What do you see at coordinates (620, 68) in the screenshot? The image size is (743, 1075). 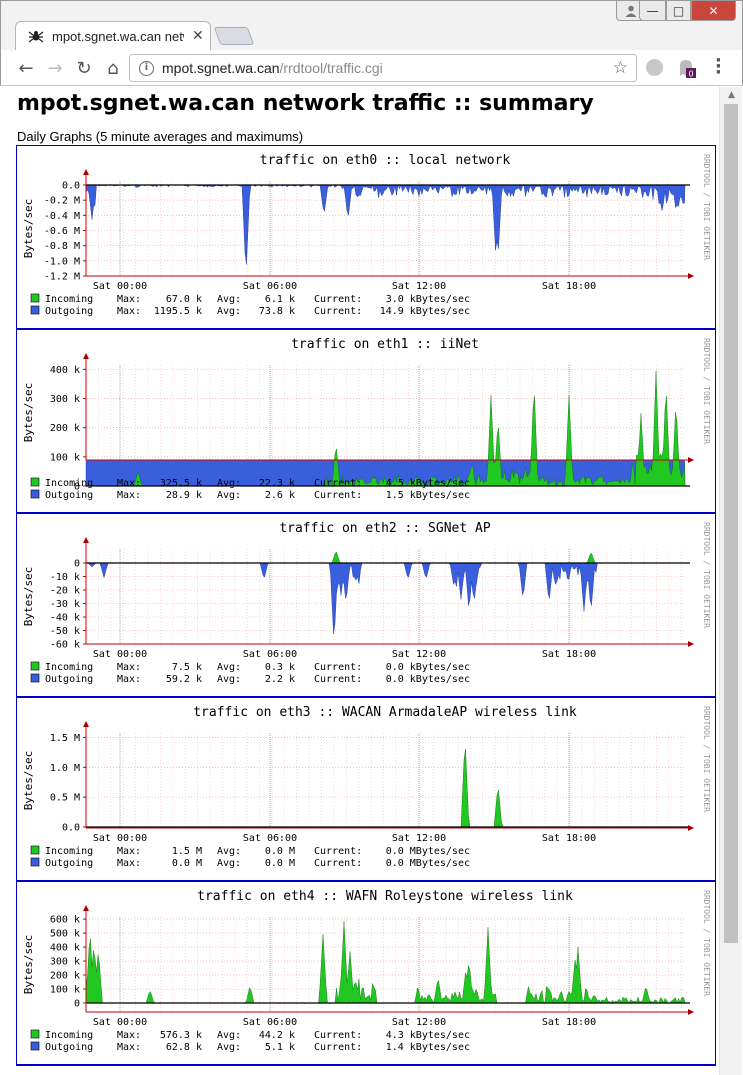 I see `bookmark-star-icon: ☆` at bounding box center [620, 68].